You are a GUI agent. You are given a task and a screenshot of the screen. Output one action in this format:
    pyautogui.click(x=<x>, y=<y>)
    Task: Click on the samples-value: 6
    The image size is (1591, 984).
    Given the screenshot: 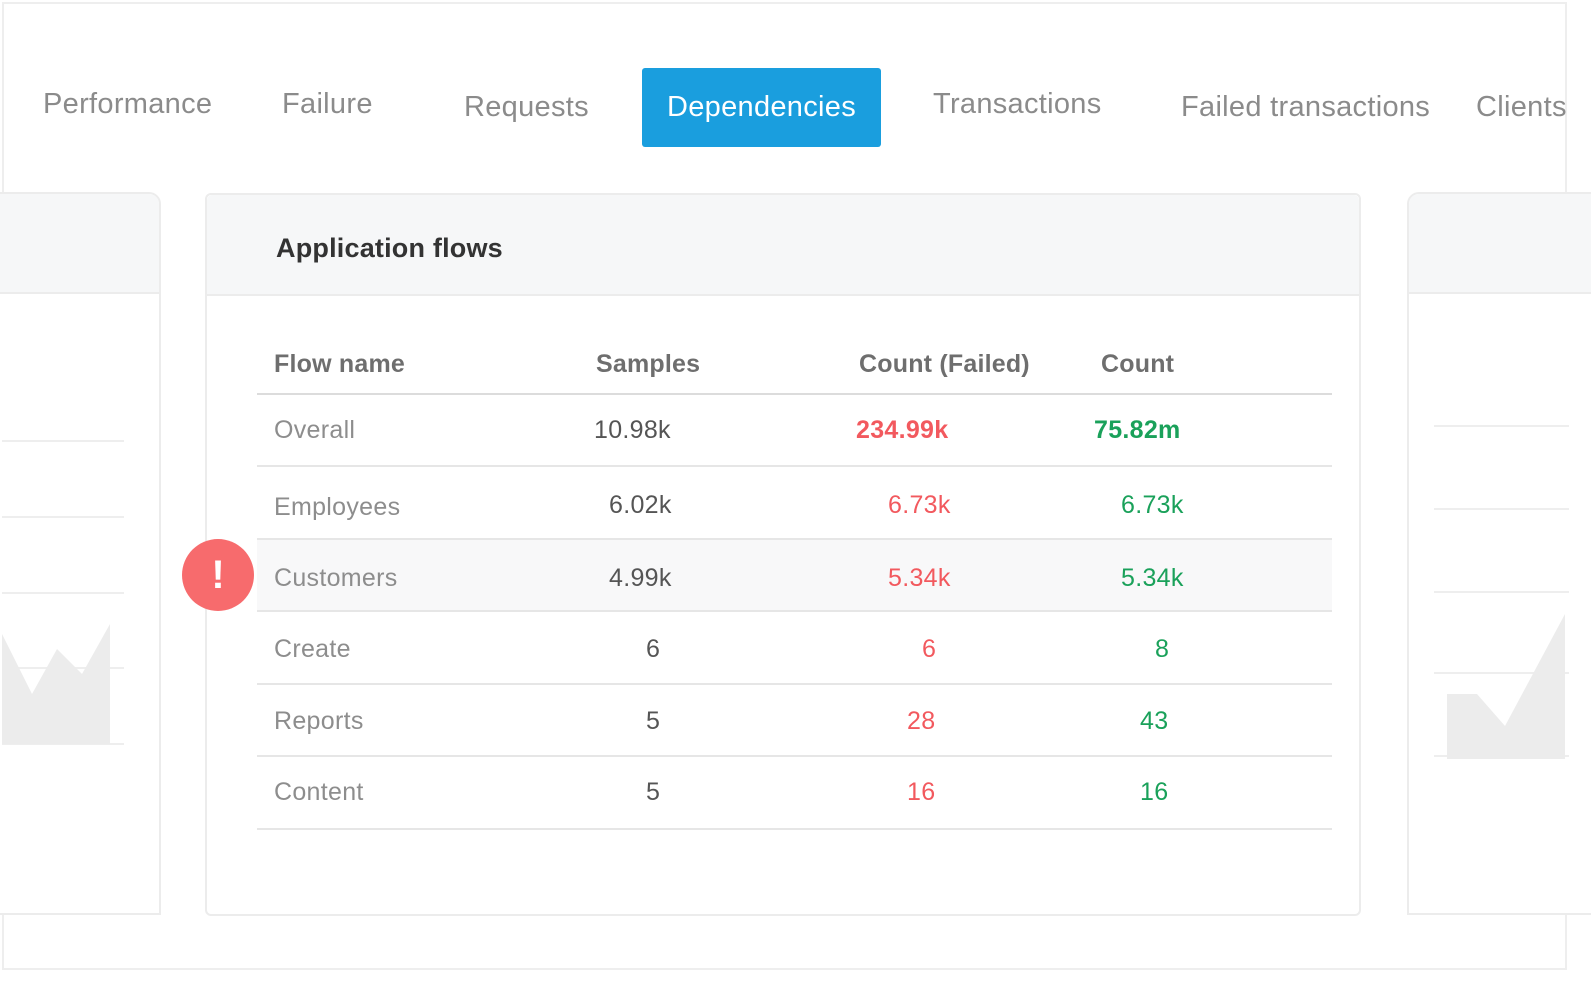 What is the action you would take?
    pyautogui.click(x=653, y=649)
    